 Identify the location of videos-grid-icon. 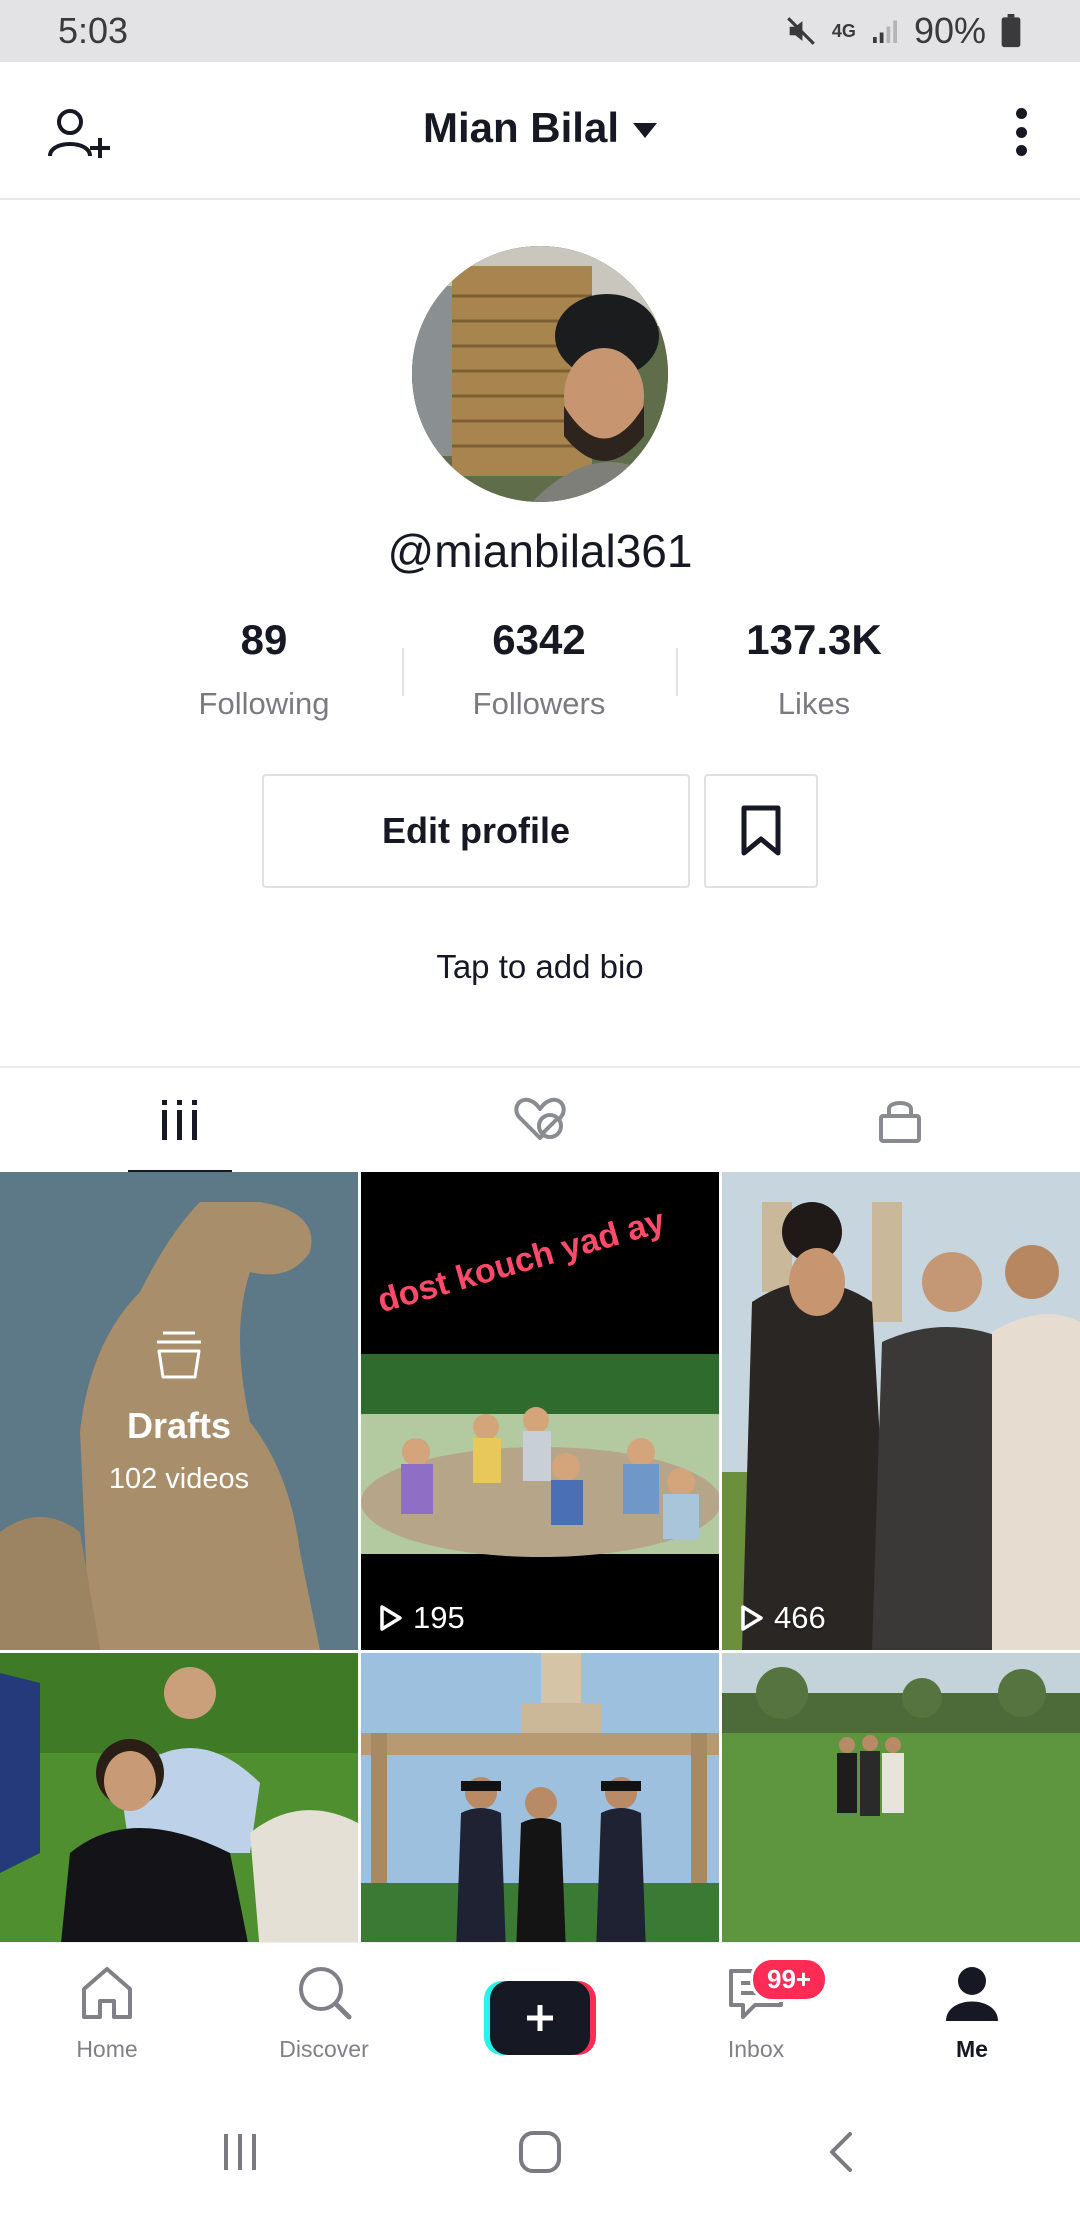
(179, 1120).